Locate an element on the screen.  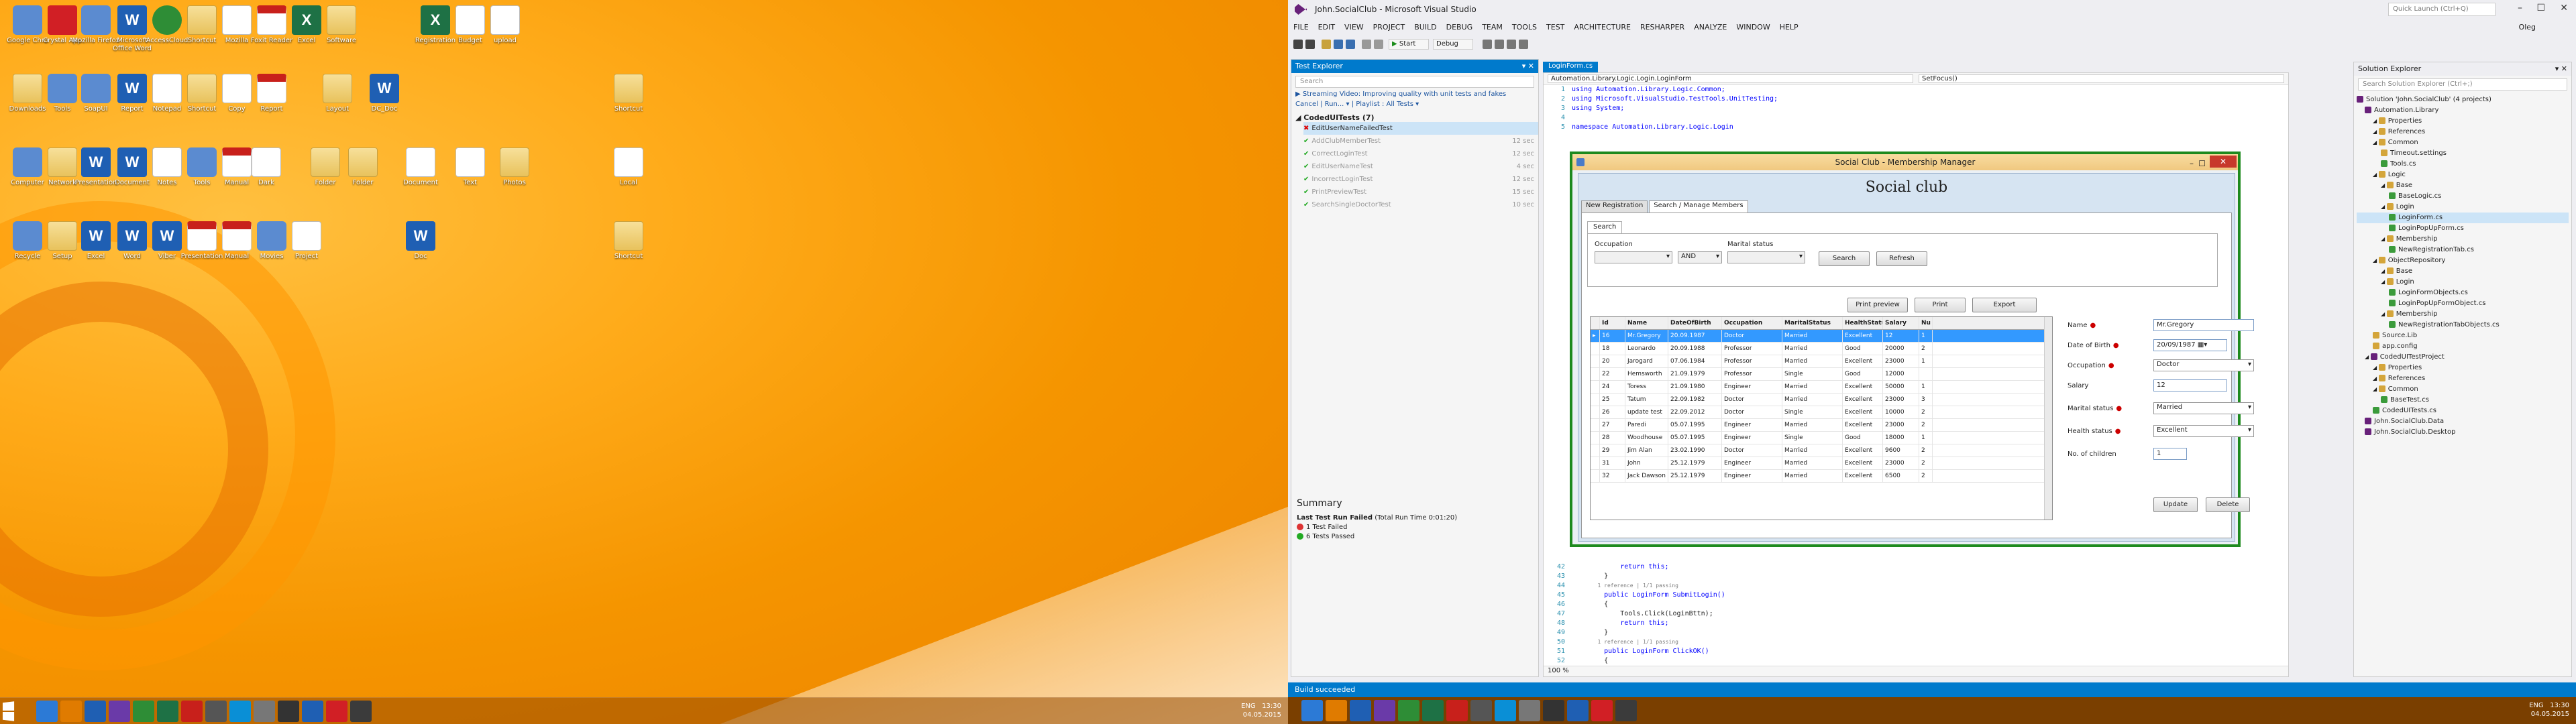
desktop-icon: Project is located at coordinates (306, 245).